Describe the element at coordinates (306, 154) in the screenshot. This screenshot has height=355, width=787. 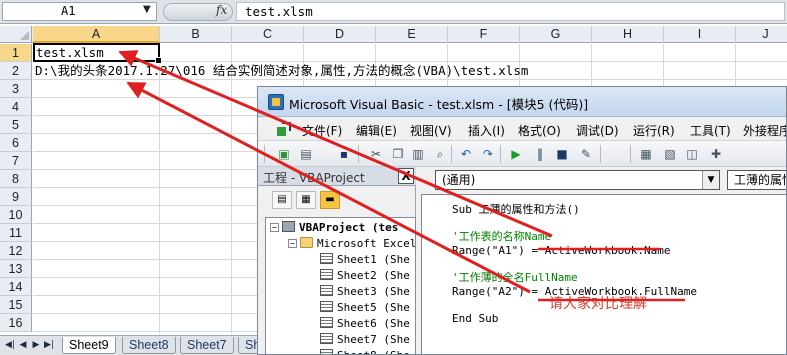
I see `insert-module-icon: ▤` at that location.